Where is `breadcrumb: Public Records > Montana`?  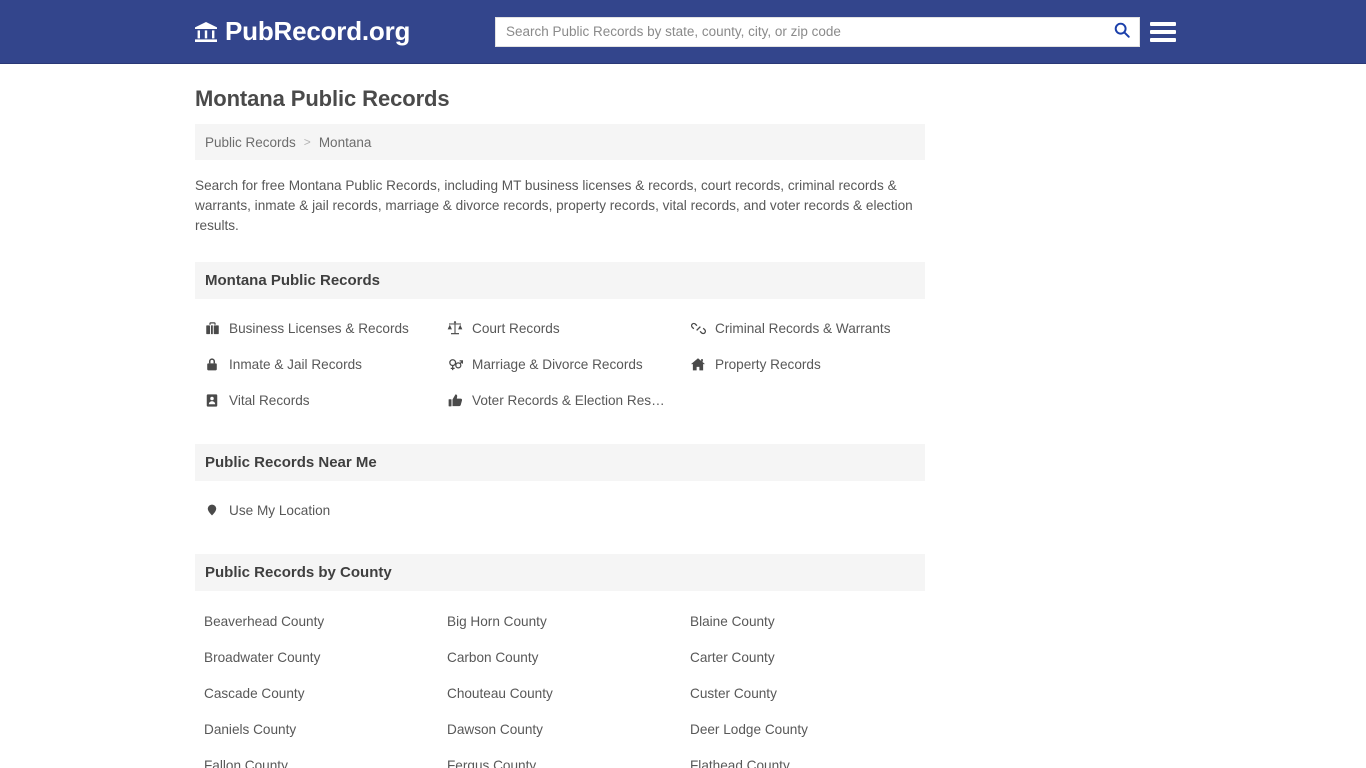 breadcrumb: Public Records > Montana is located at coordinates (560, 142).